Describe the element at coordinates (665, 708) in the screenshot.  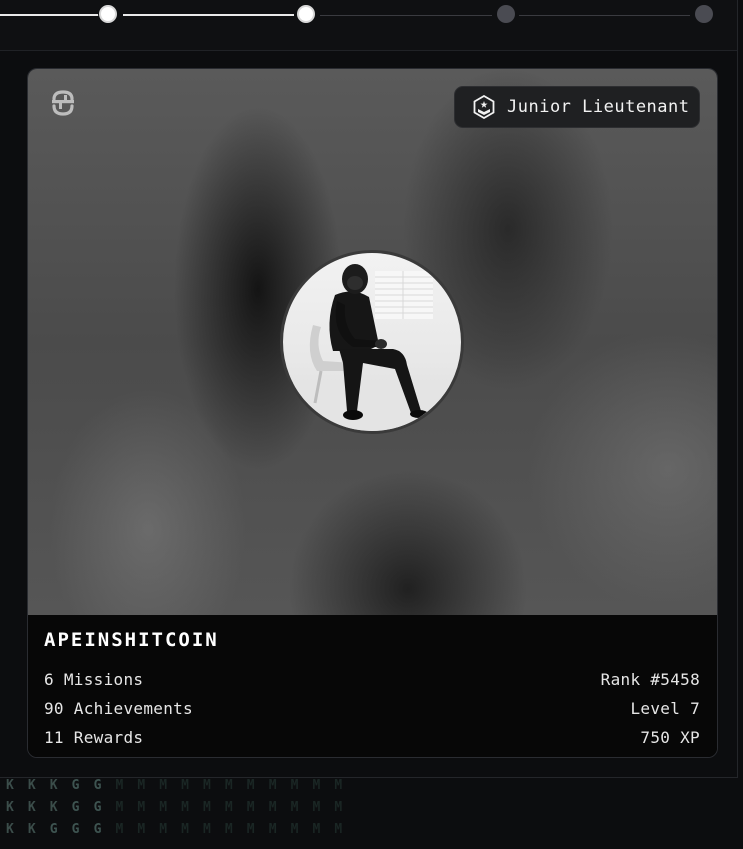
I see `level: Level 7` at that location.